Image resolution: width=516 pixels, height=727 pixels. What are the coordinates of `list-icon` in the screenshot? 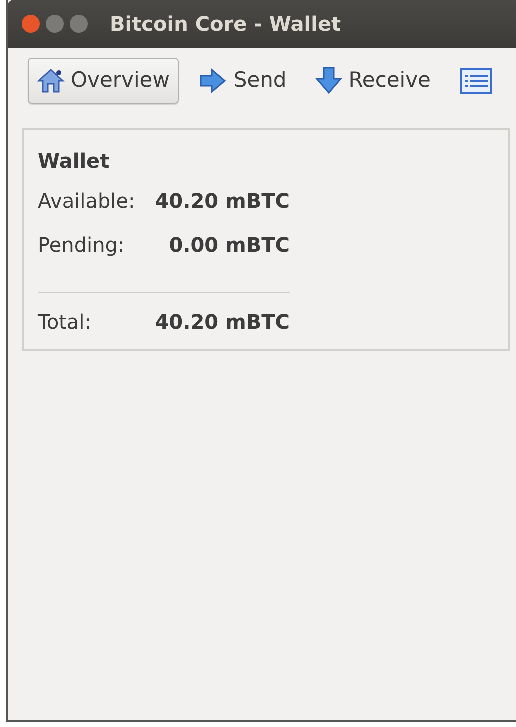 It's located at (476, 81).